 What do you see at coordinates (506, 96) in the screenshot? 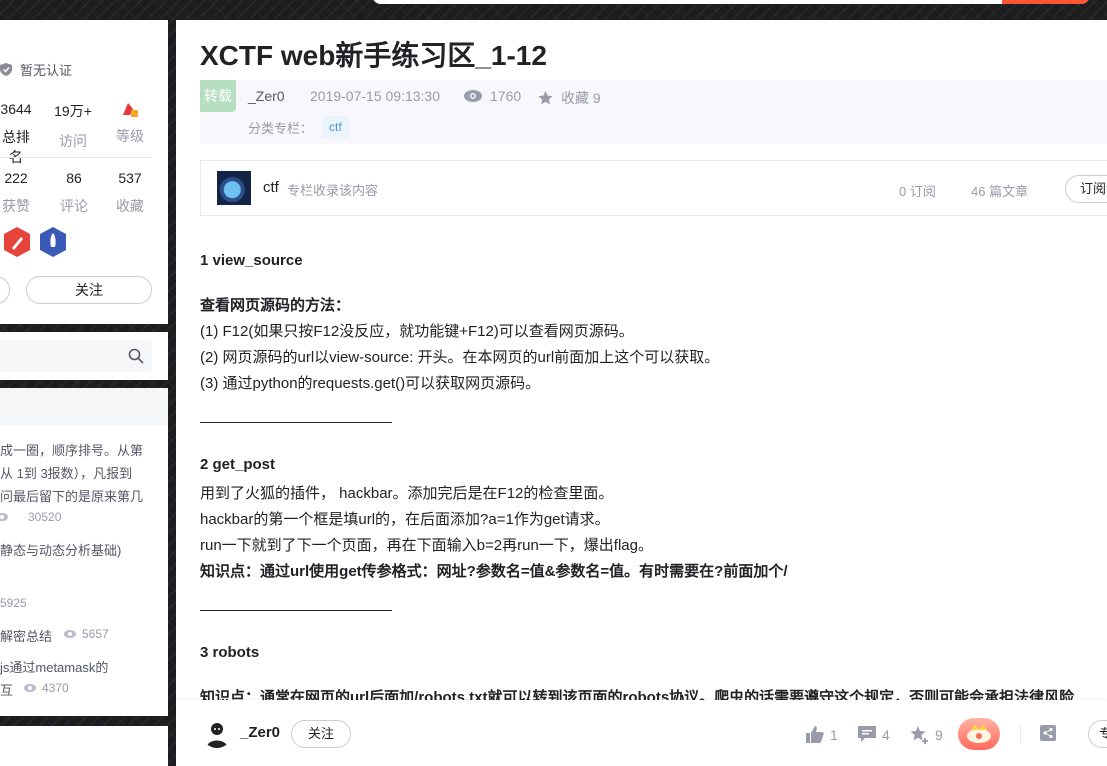
I see `meta-views-count: 1760` at bounding box center [506, 96].